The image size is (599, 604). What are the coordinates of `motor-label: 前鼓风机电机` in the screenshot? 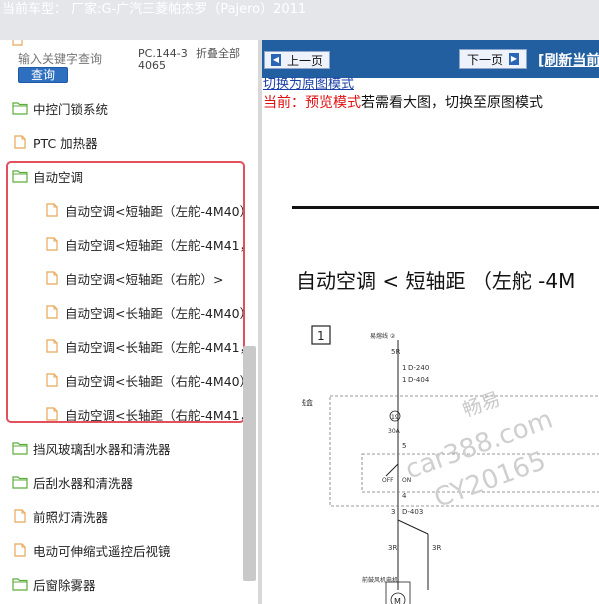 It's located at (380, 580).